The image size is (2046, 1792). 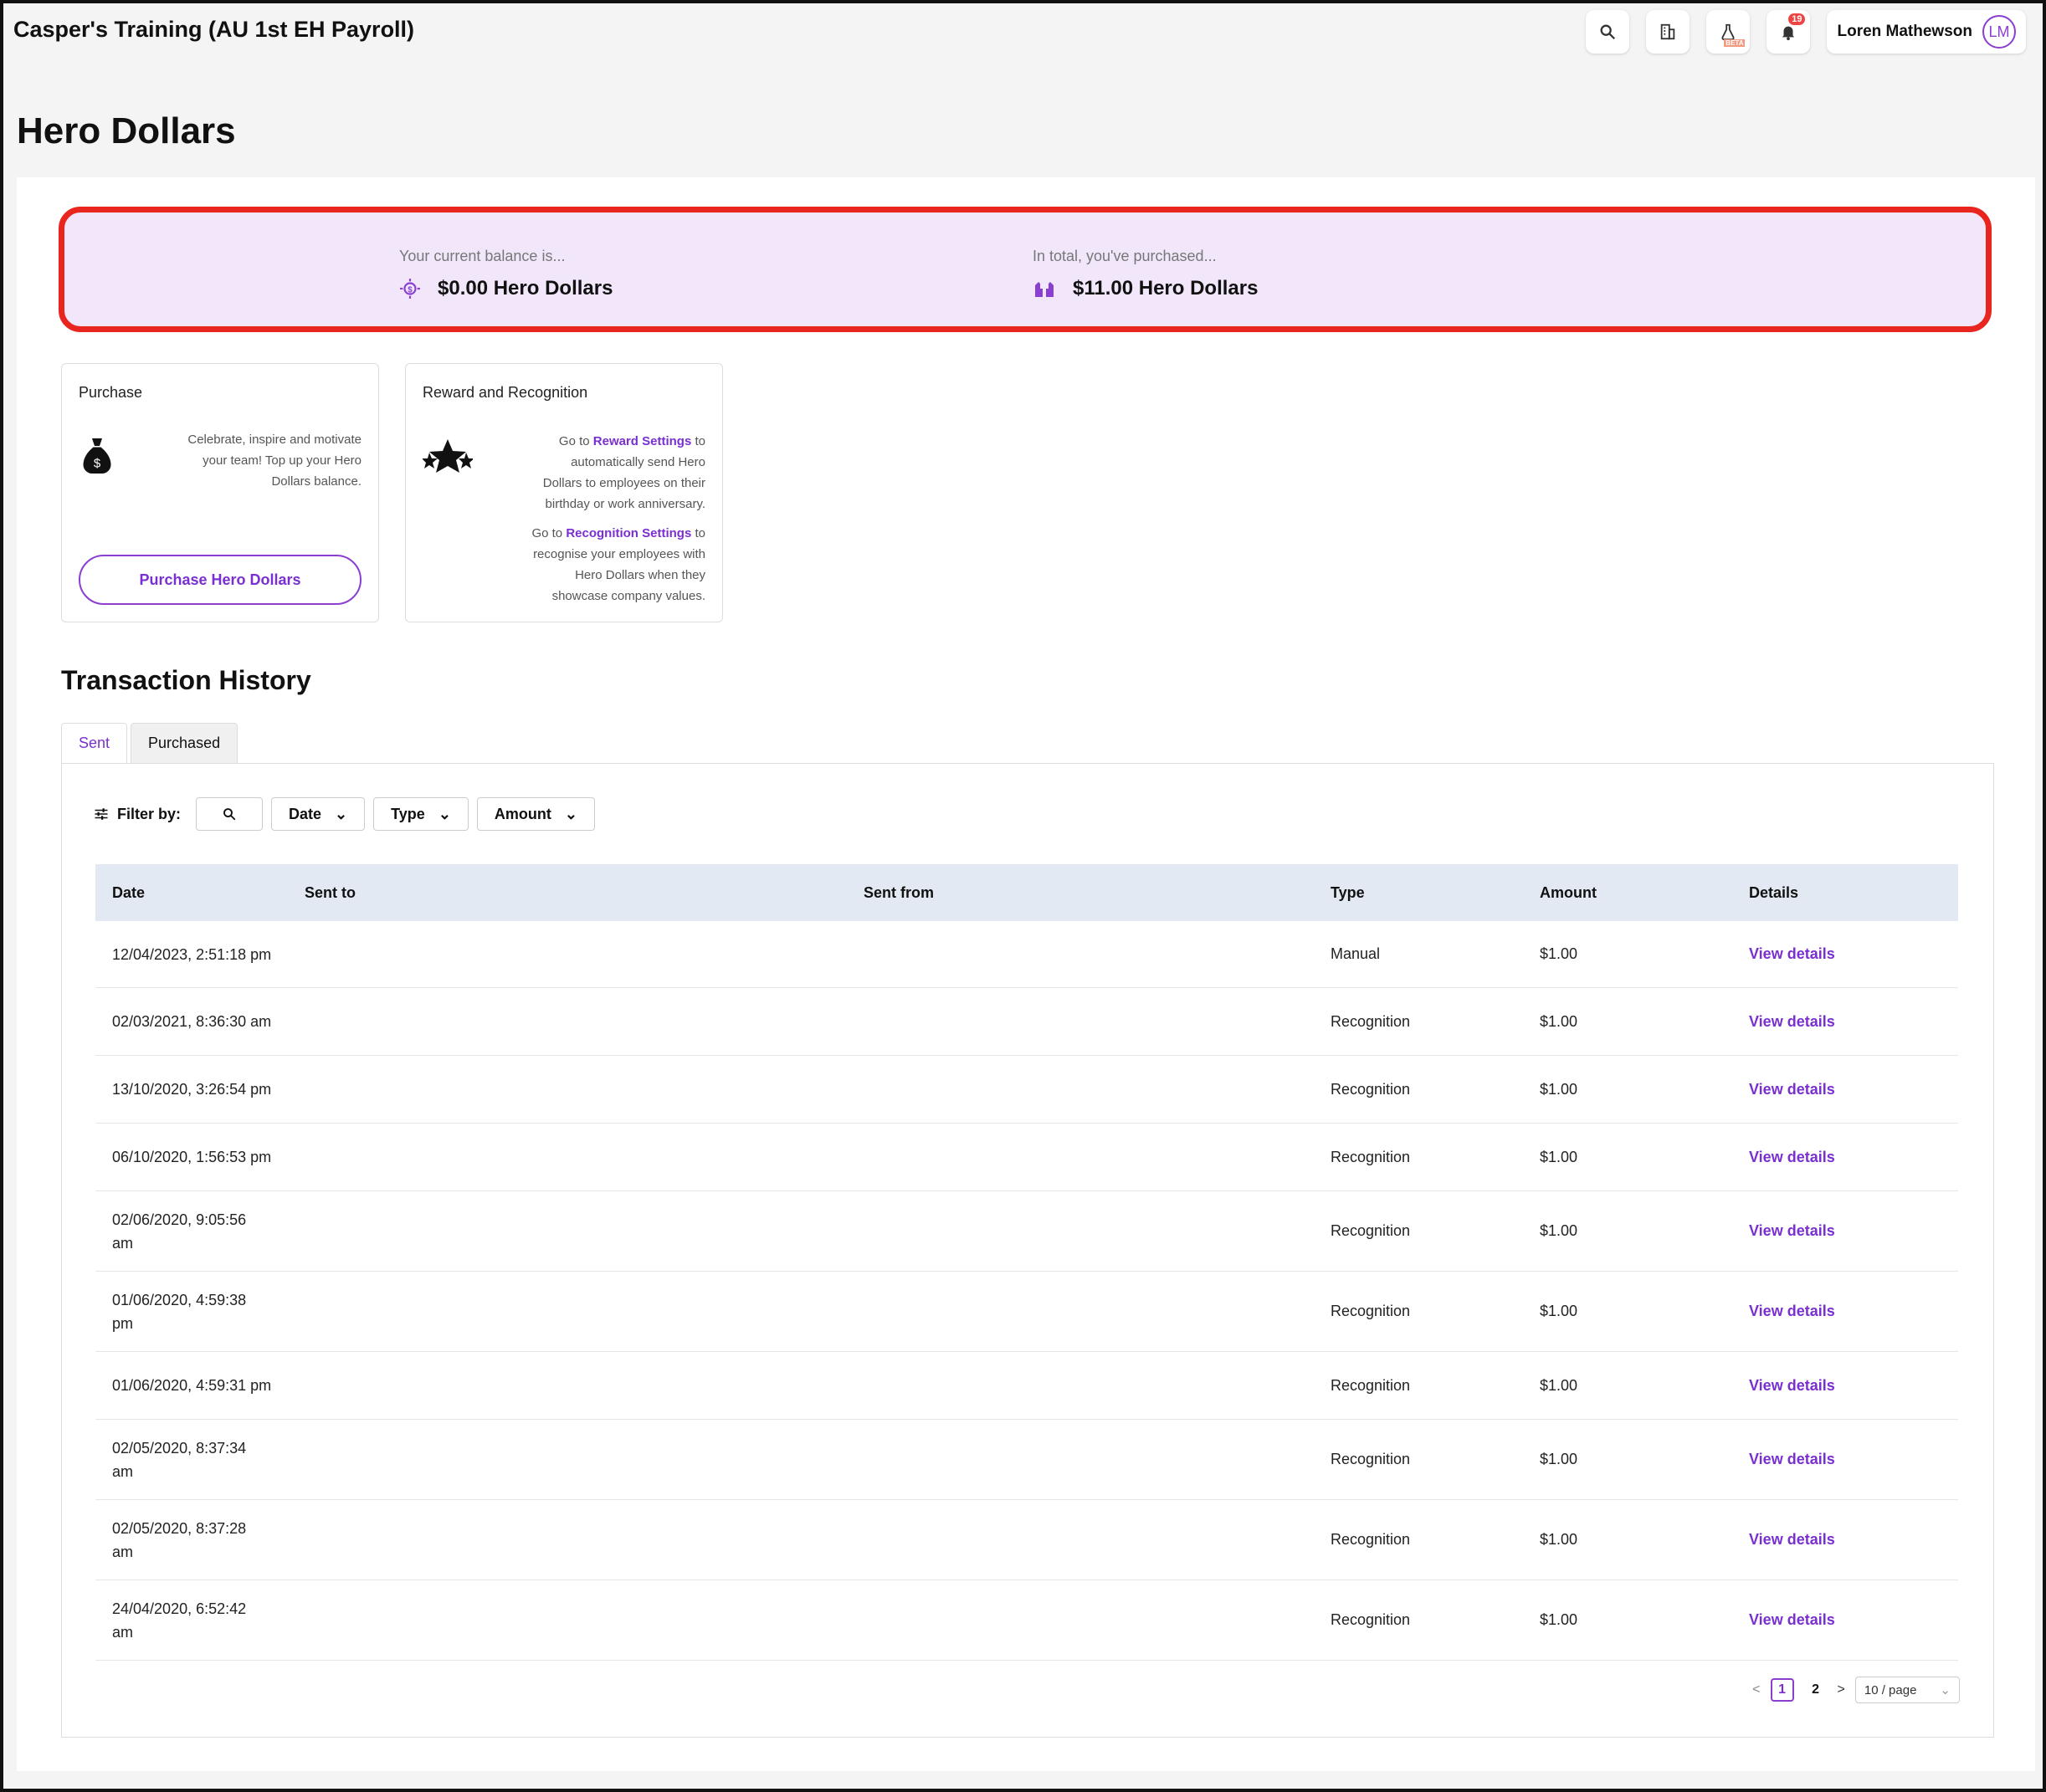 I want to click on current-balance-row: $ $0.00 Hero Dollars, so click(x=506, y=288).